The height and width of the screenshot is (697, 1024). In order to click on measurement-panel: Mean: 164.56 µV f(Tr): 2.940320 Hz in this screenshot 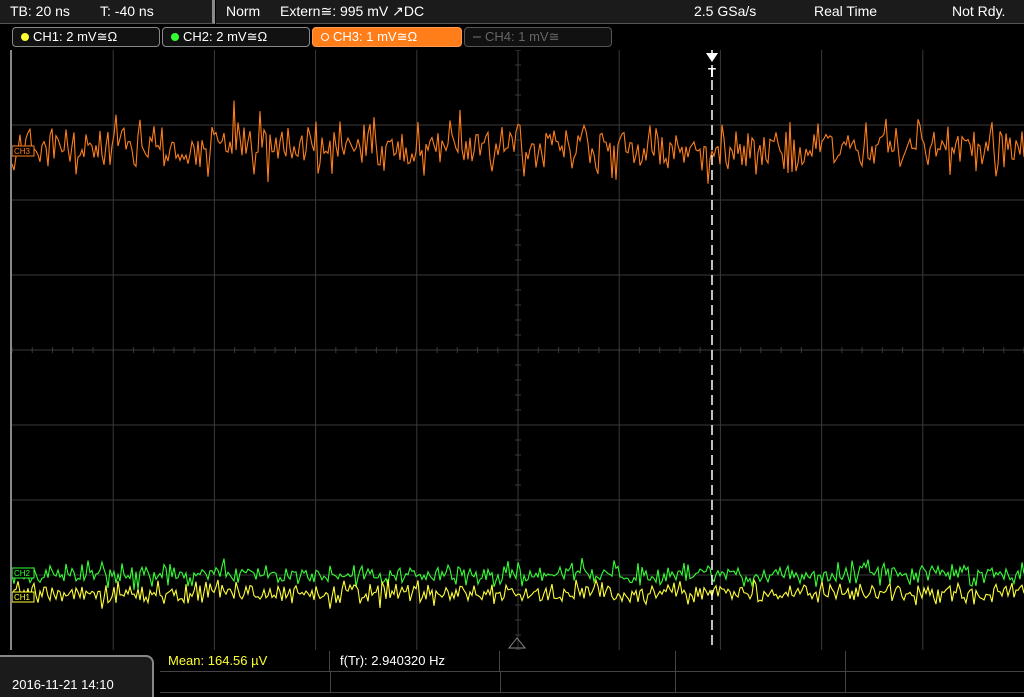, I will do `click(592, 673)`.